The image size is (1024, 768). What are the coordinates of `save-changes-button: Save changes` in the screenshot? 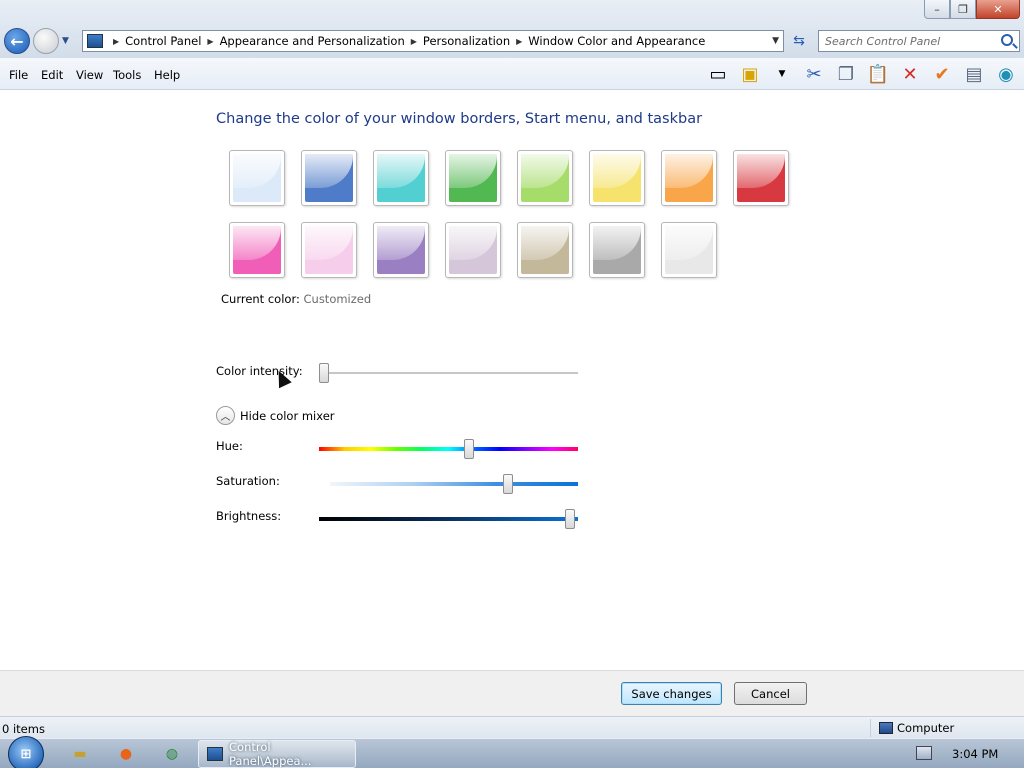 It's located at (671, 693).